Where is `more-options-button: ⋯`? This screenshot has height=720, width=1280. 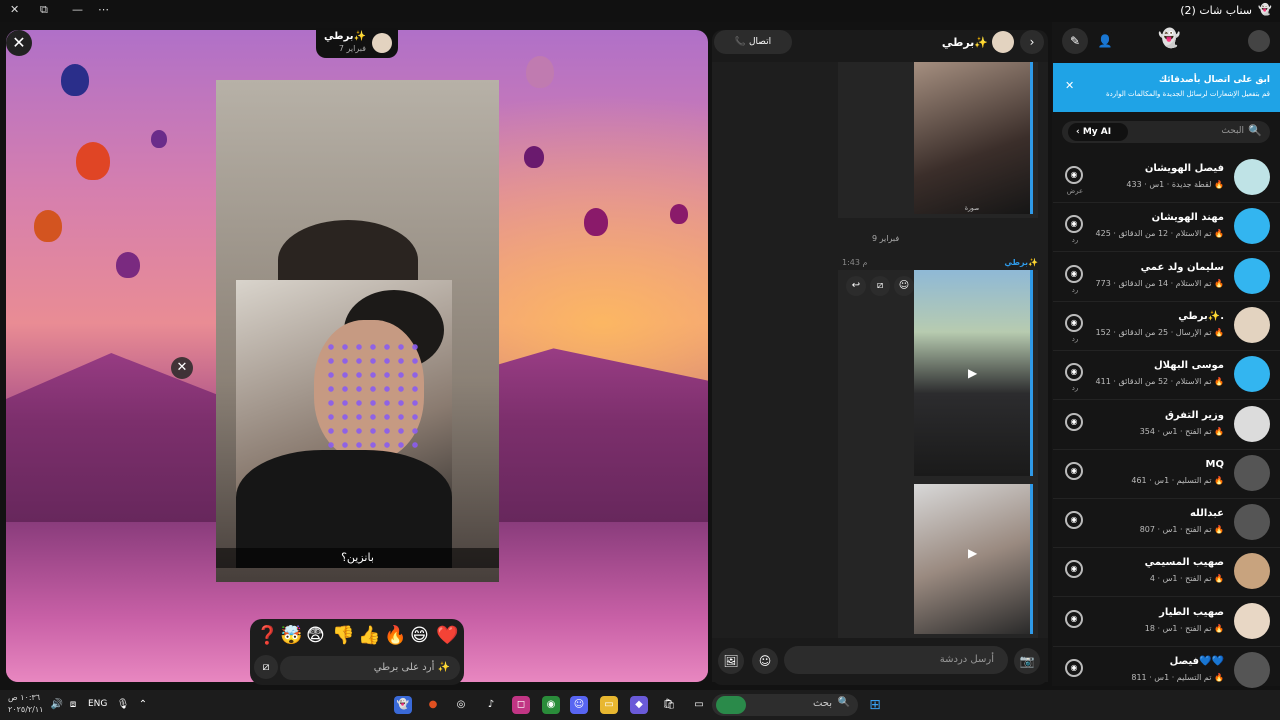
more-options-button: ⋯ is located at coordinates (103, 9).